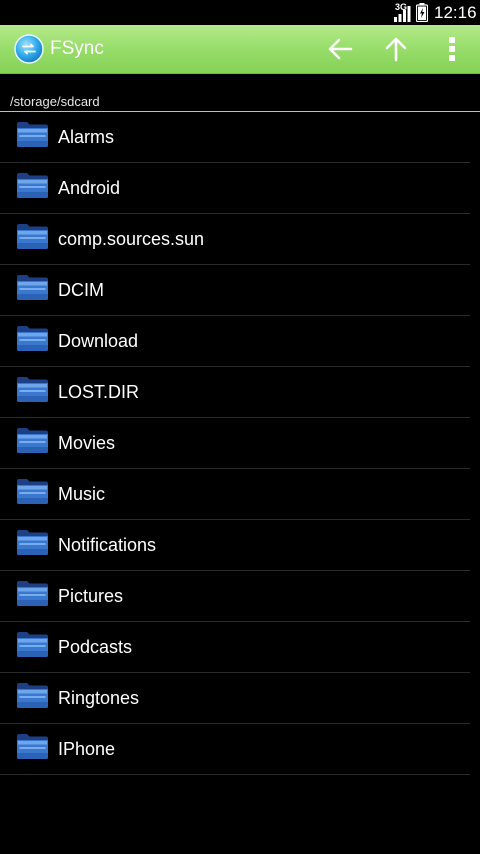 The image size is (480, 854). I want to click on folder-row-music: Music, so click(235, 494).